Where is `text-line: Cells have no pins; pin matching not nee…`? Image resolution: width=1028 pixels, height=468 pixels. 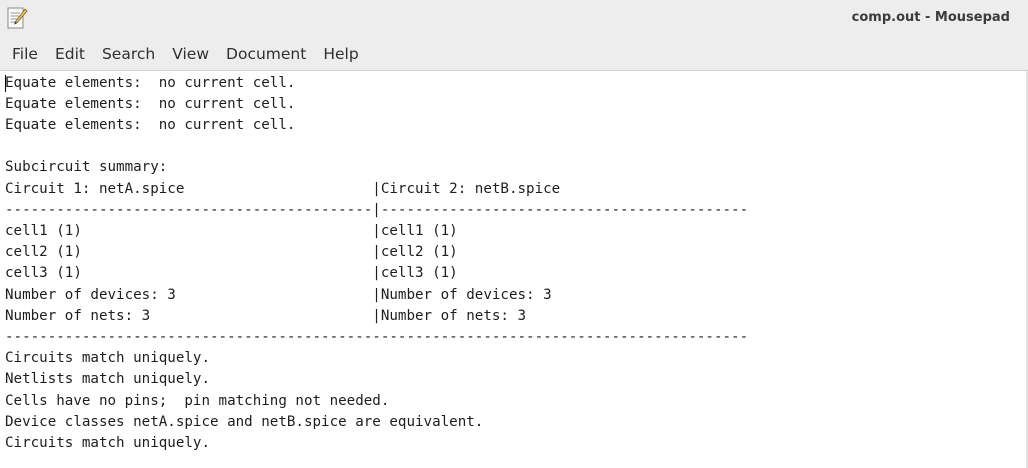 text-line: Cells have no pins; pin matching not nee… is located at coordinates (197, 400).